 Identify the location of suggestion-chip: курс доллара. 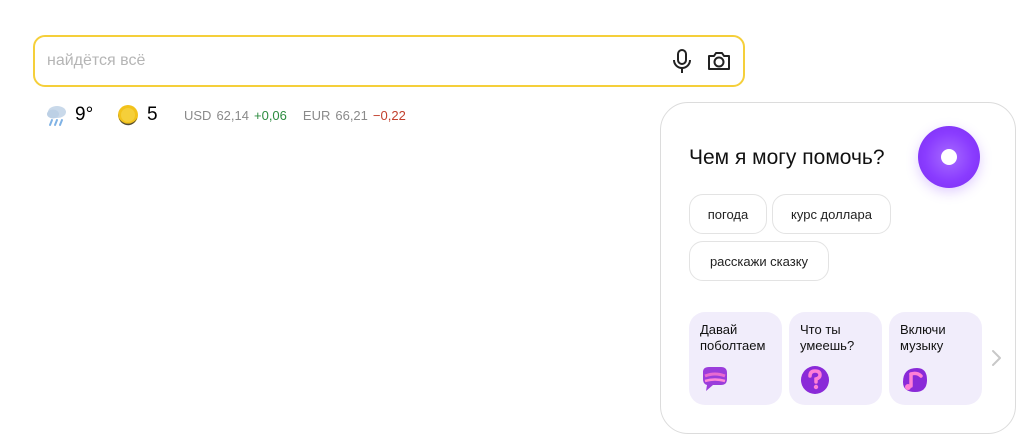
(831, 214).